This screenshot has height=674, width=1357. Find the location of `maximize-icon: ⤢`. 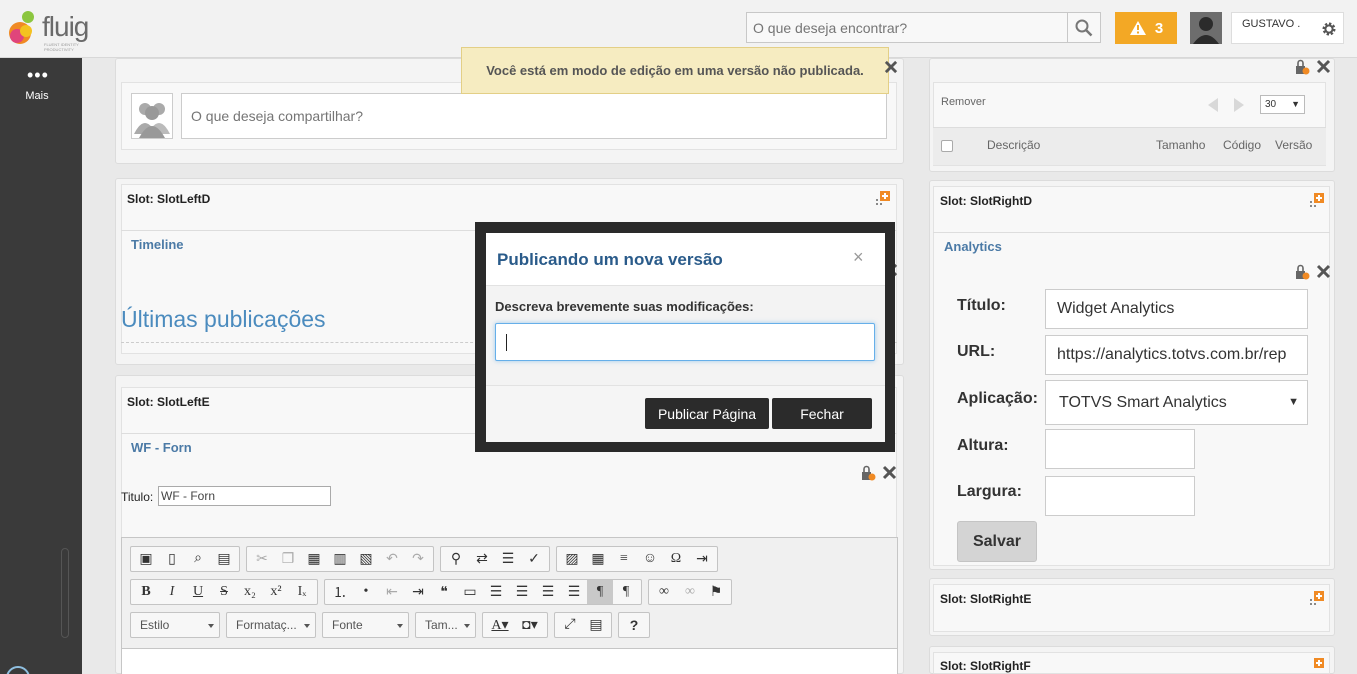

maximize-icon: ⤢ is located at coordinates (570, 625).